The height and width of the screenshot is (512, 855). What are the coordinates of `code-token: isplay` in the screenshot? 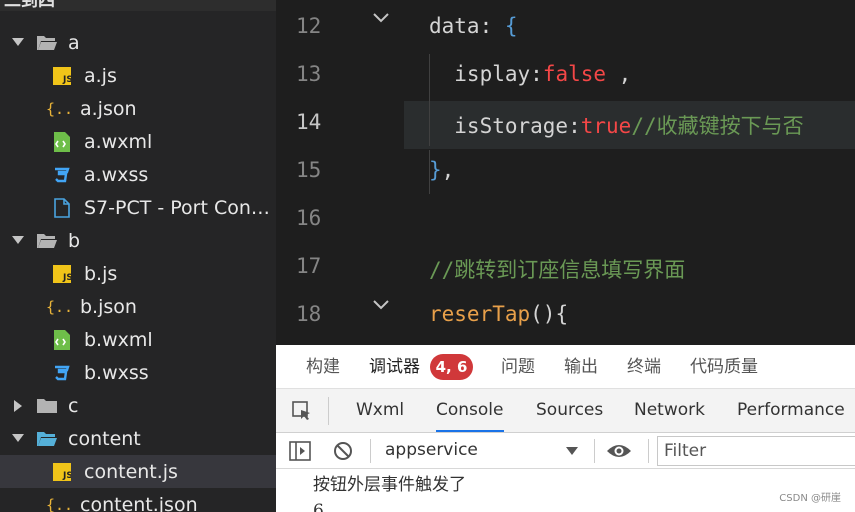 It's located at (480, 74).